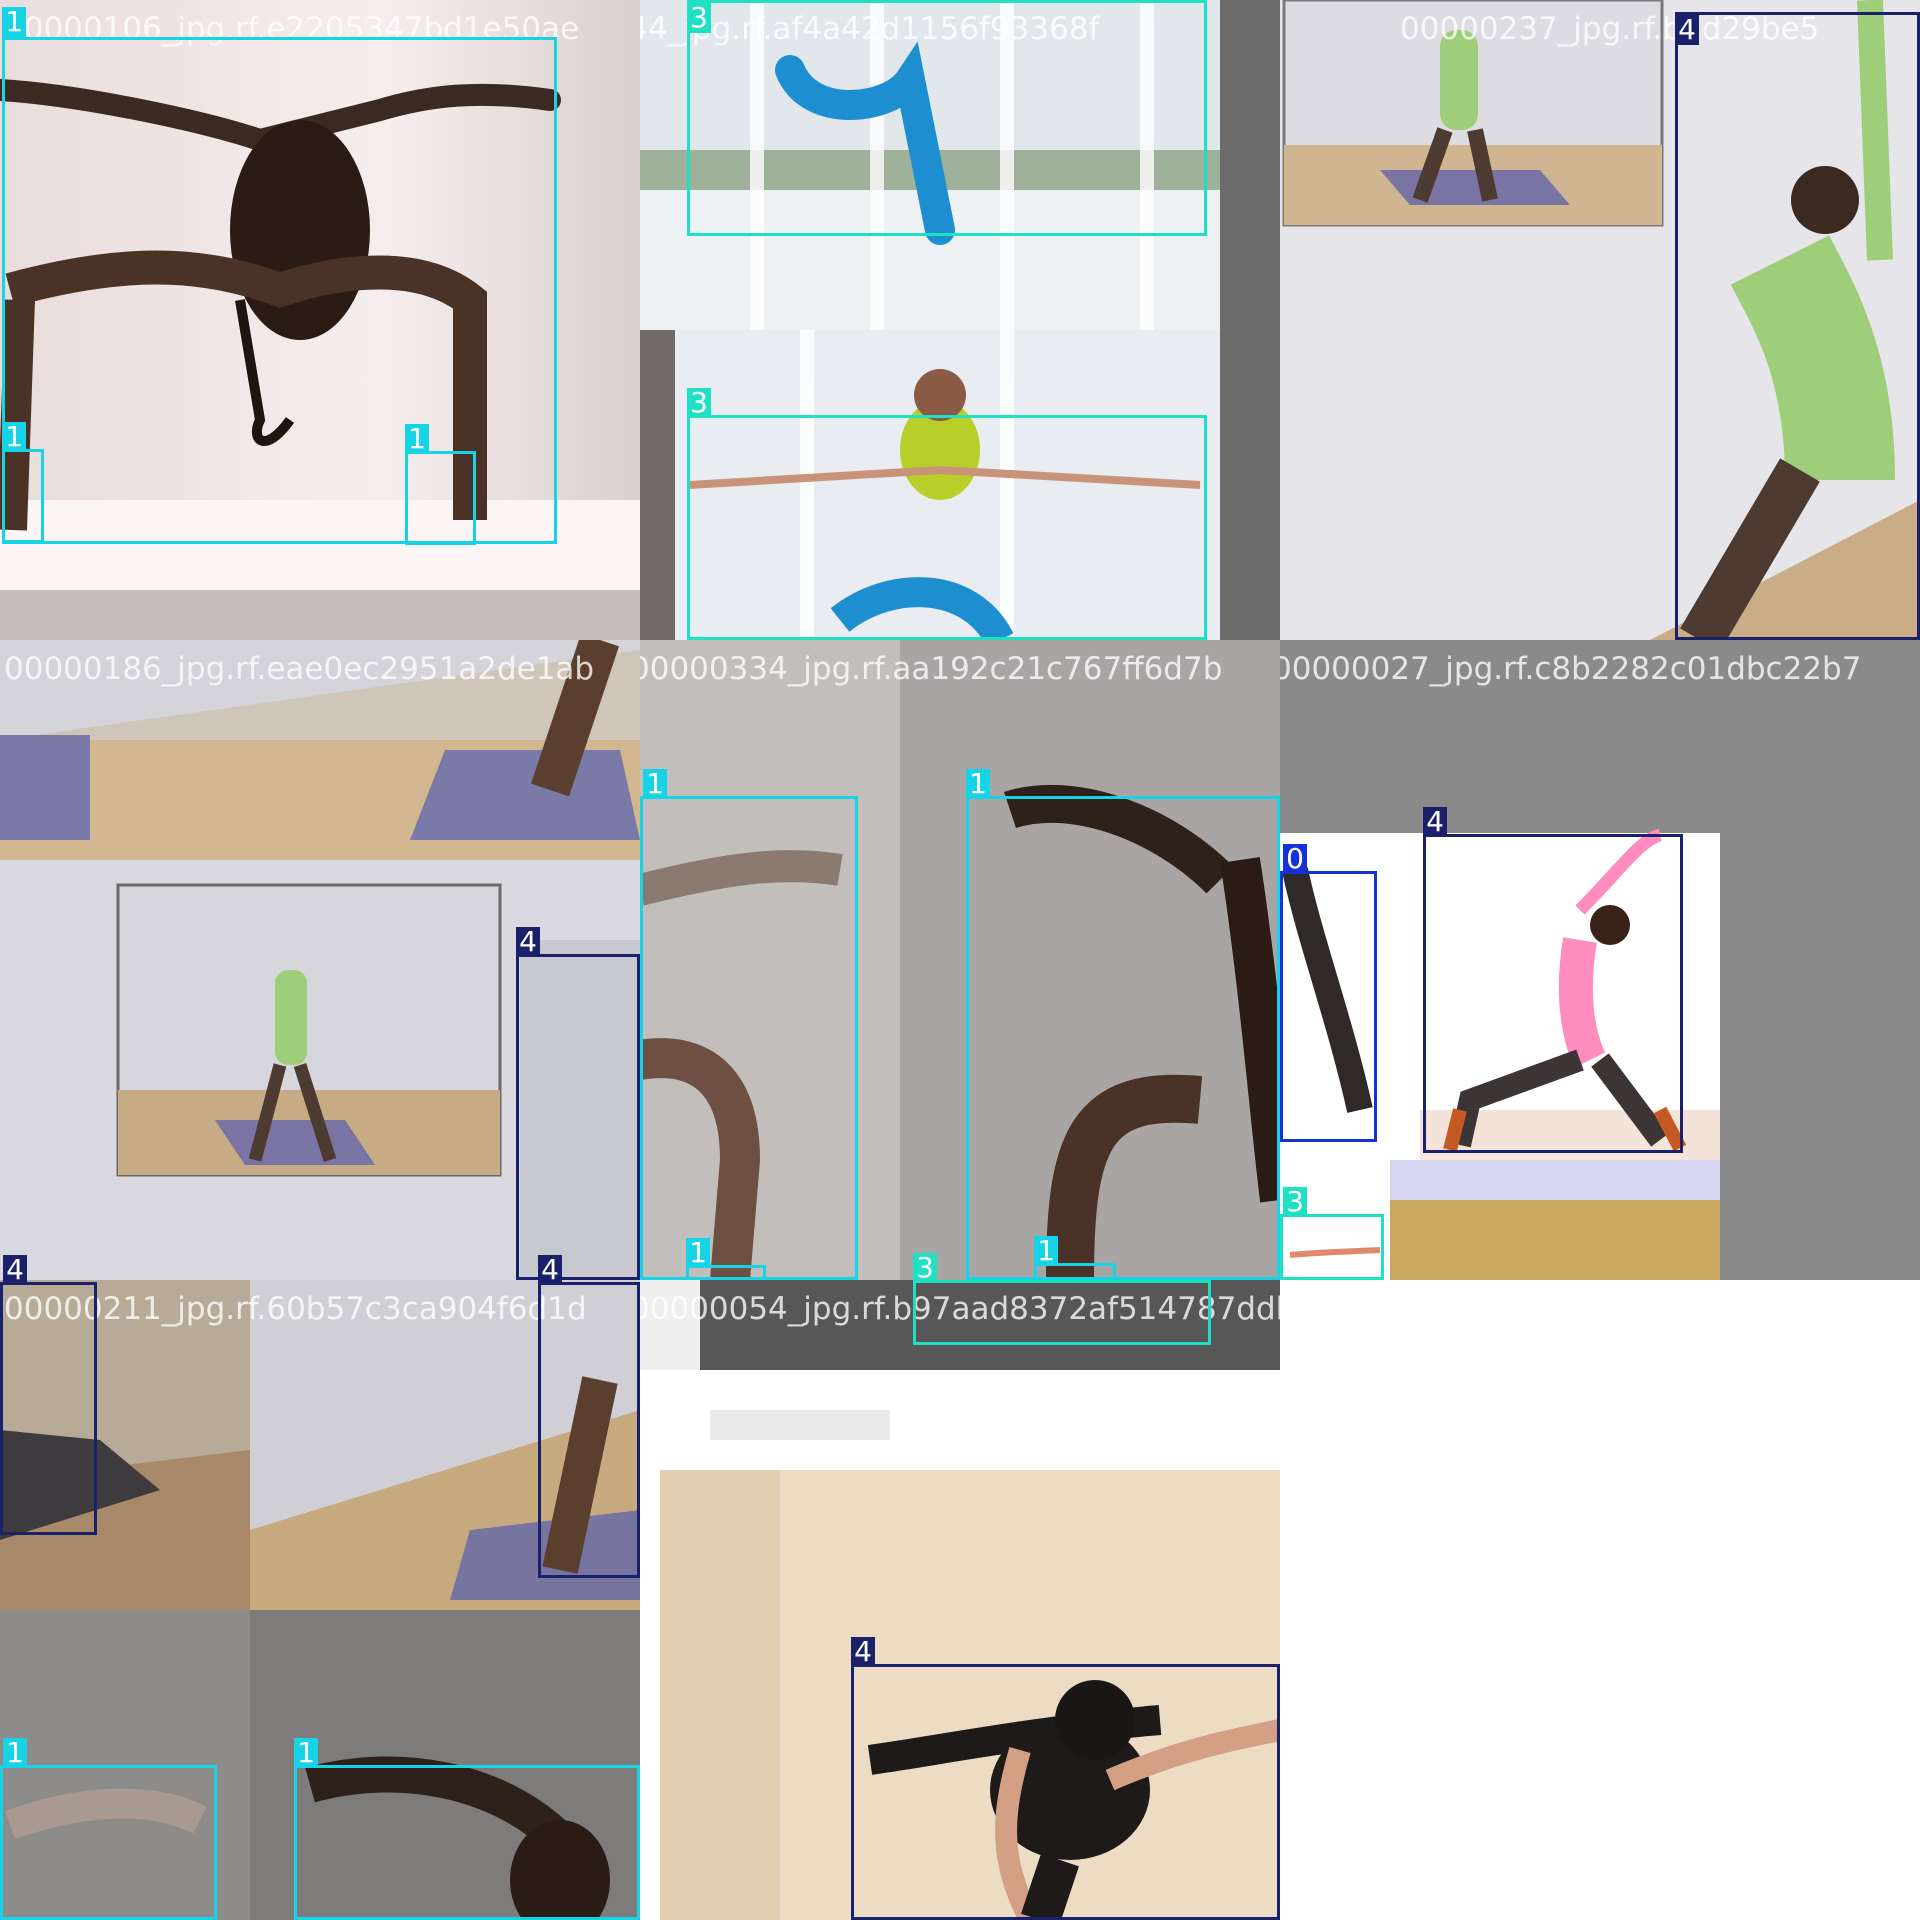  Describe the element at coordinates (1295, 859) in the screenshot. I see `bbox-label: 0` at that location.